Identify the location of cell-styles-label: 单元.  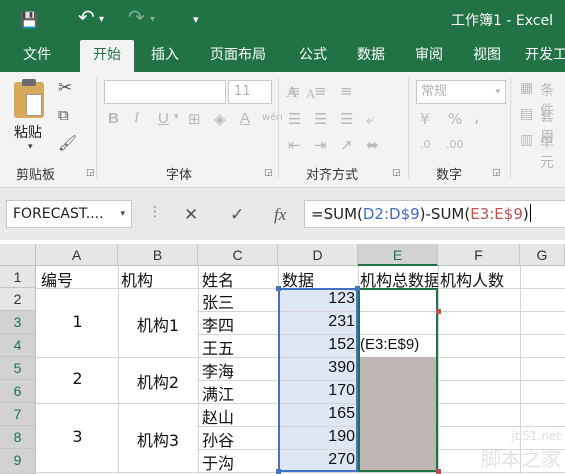
(552, 152).